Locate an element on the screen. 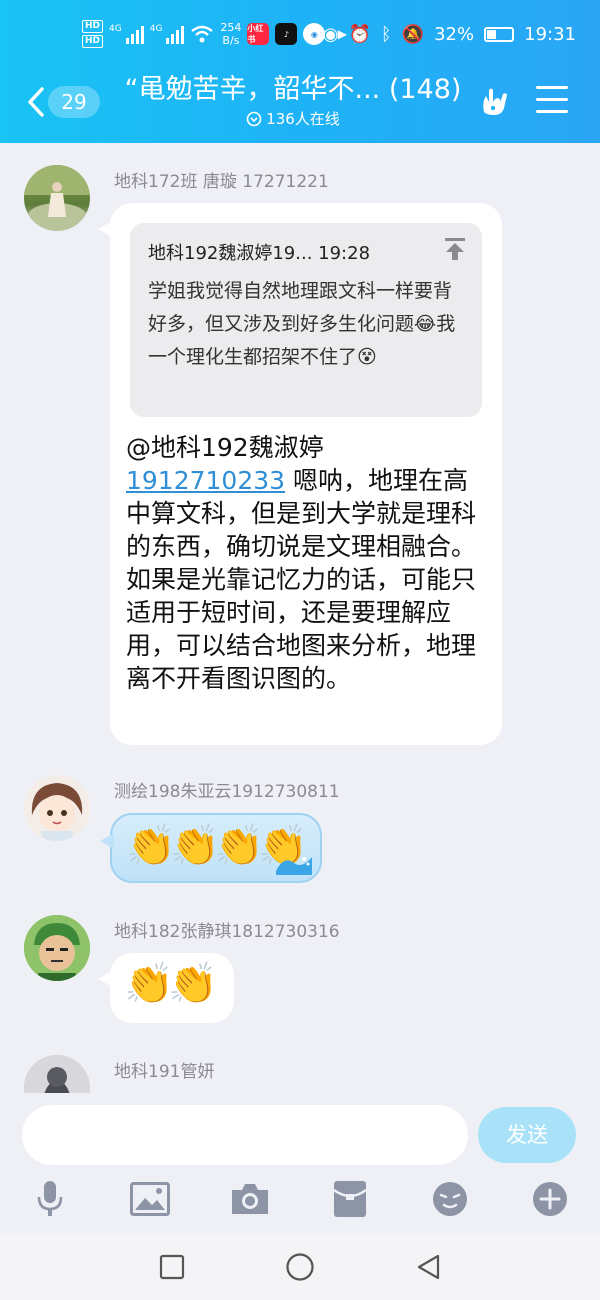  triangle-back-icon is located at coordinates (428, 1267).